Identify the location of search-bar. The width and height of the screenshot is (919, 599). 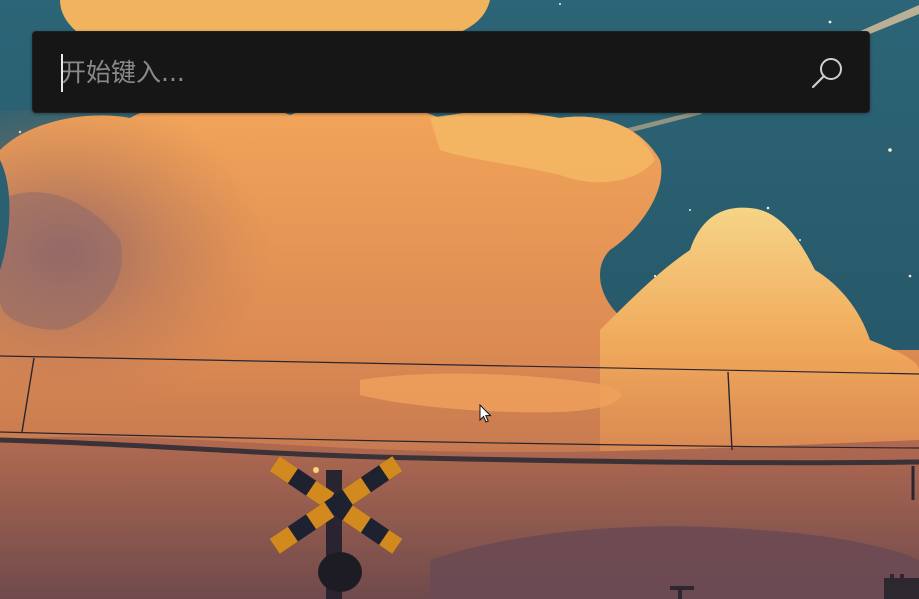
(451, 72).